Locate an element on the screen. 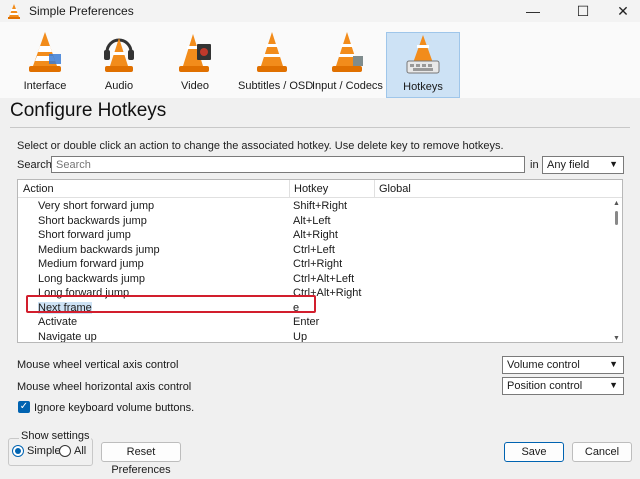  table-row: Short backwards jump Alt+Left is located at coordinates (313, 221).